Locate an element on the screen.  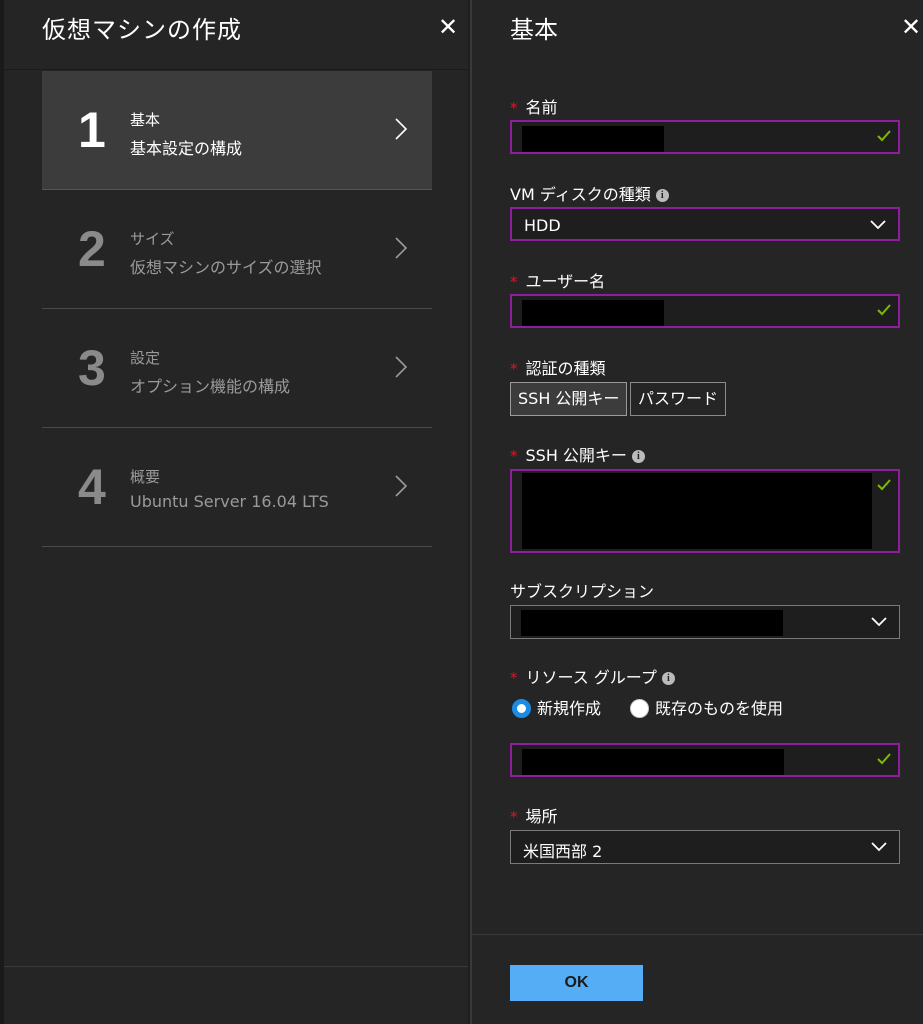
step-number: 3 is located at coordinates (92, 368).